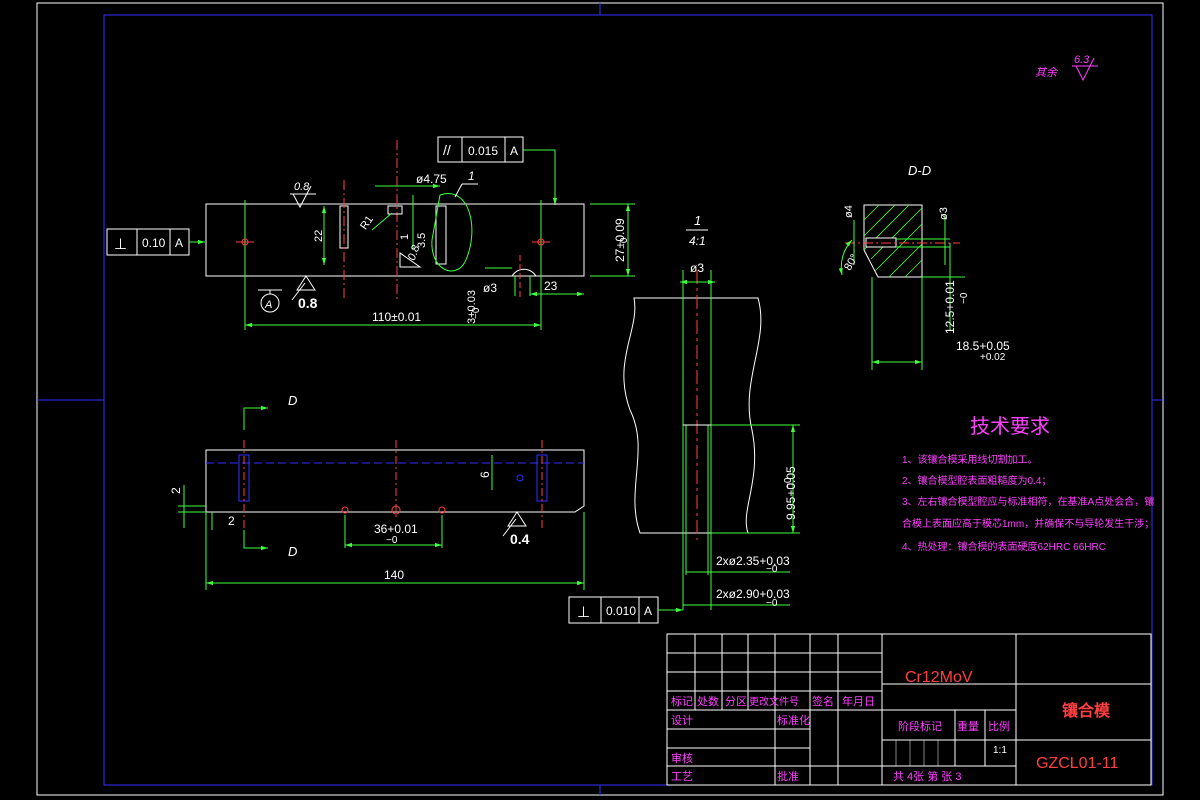  I want to click on svg-text: D-D, so click(919, 170).